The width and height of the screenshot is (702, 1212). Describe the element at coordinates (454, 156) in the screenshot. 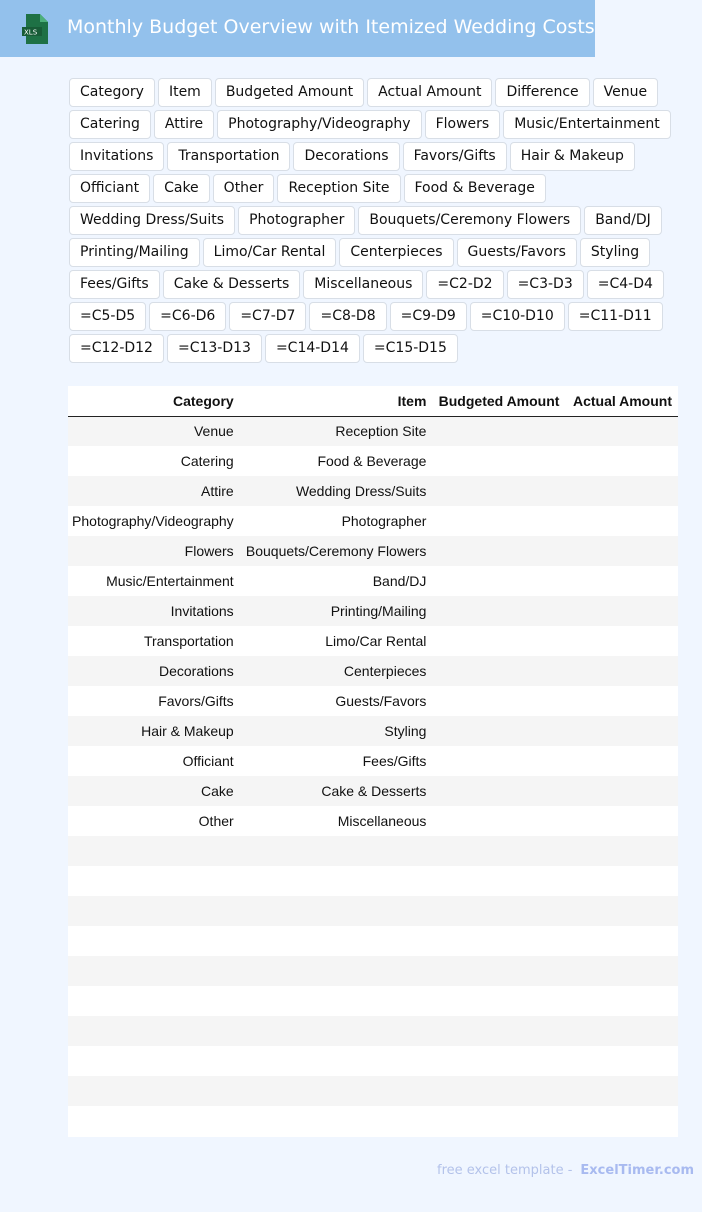

I see `tag-chip: Favors/Gifts` at that location.